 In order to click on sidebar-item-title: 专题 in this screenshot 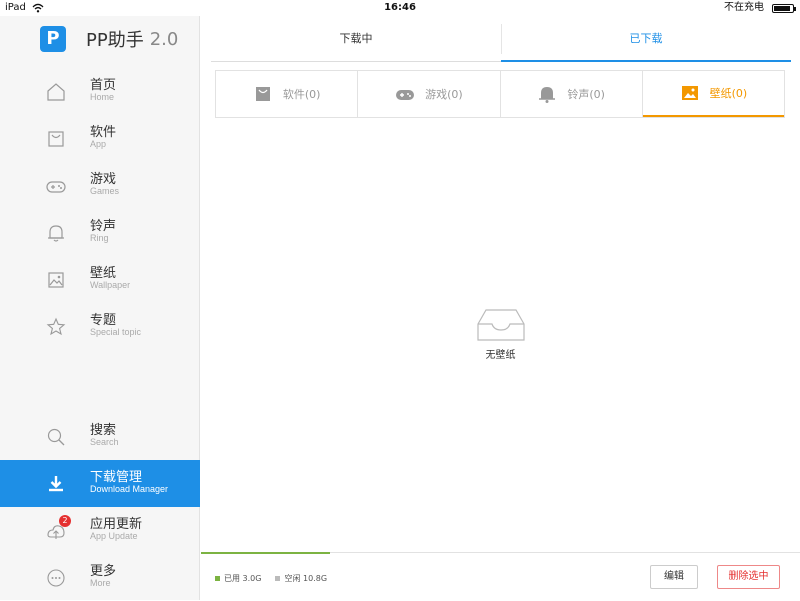, I will do `click(103, 320)`.